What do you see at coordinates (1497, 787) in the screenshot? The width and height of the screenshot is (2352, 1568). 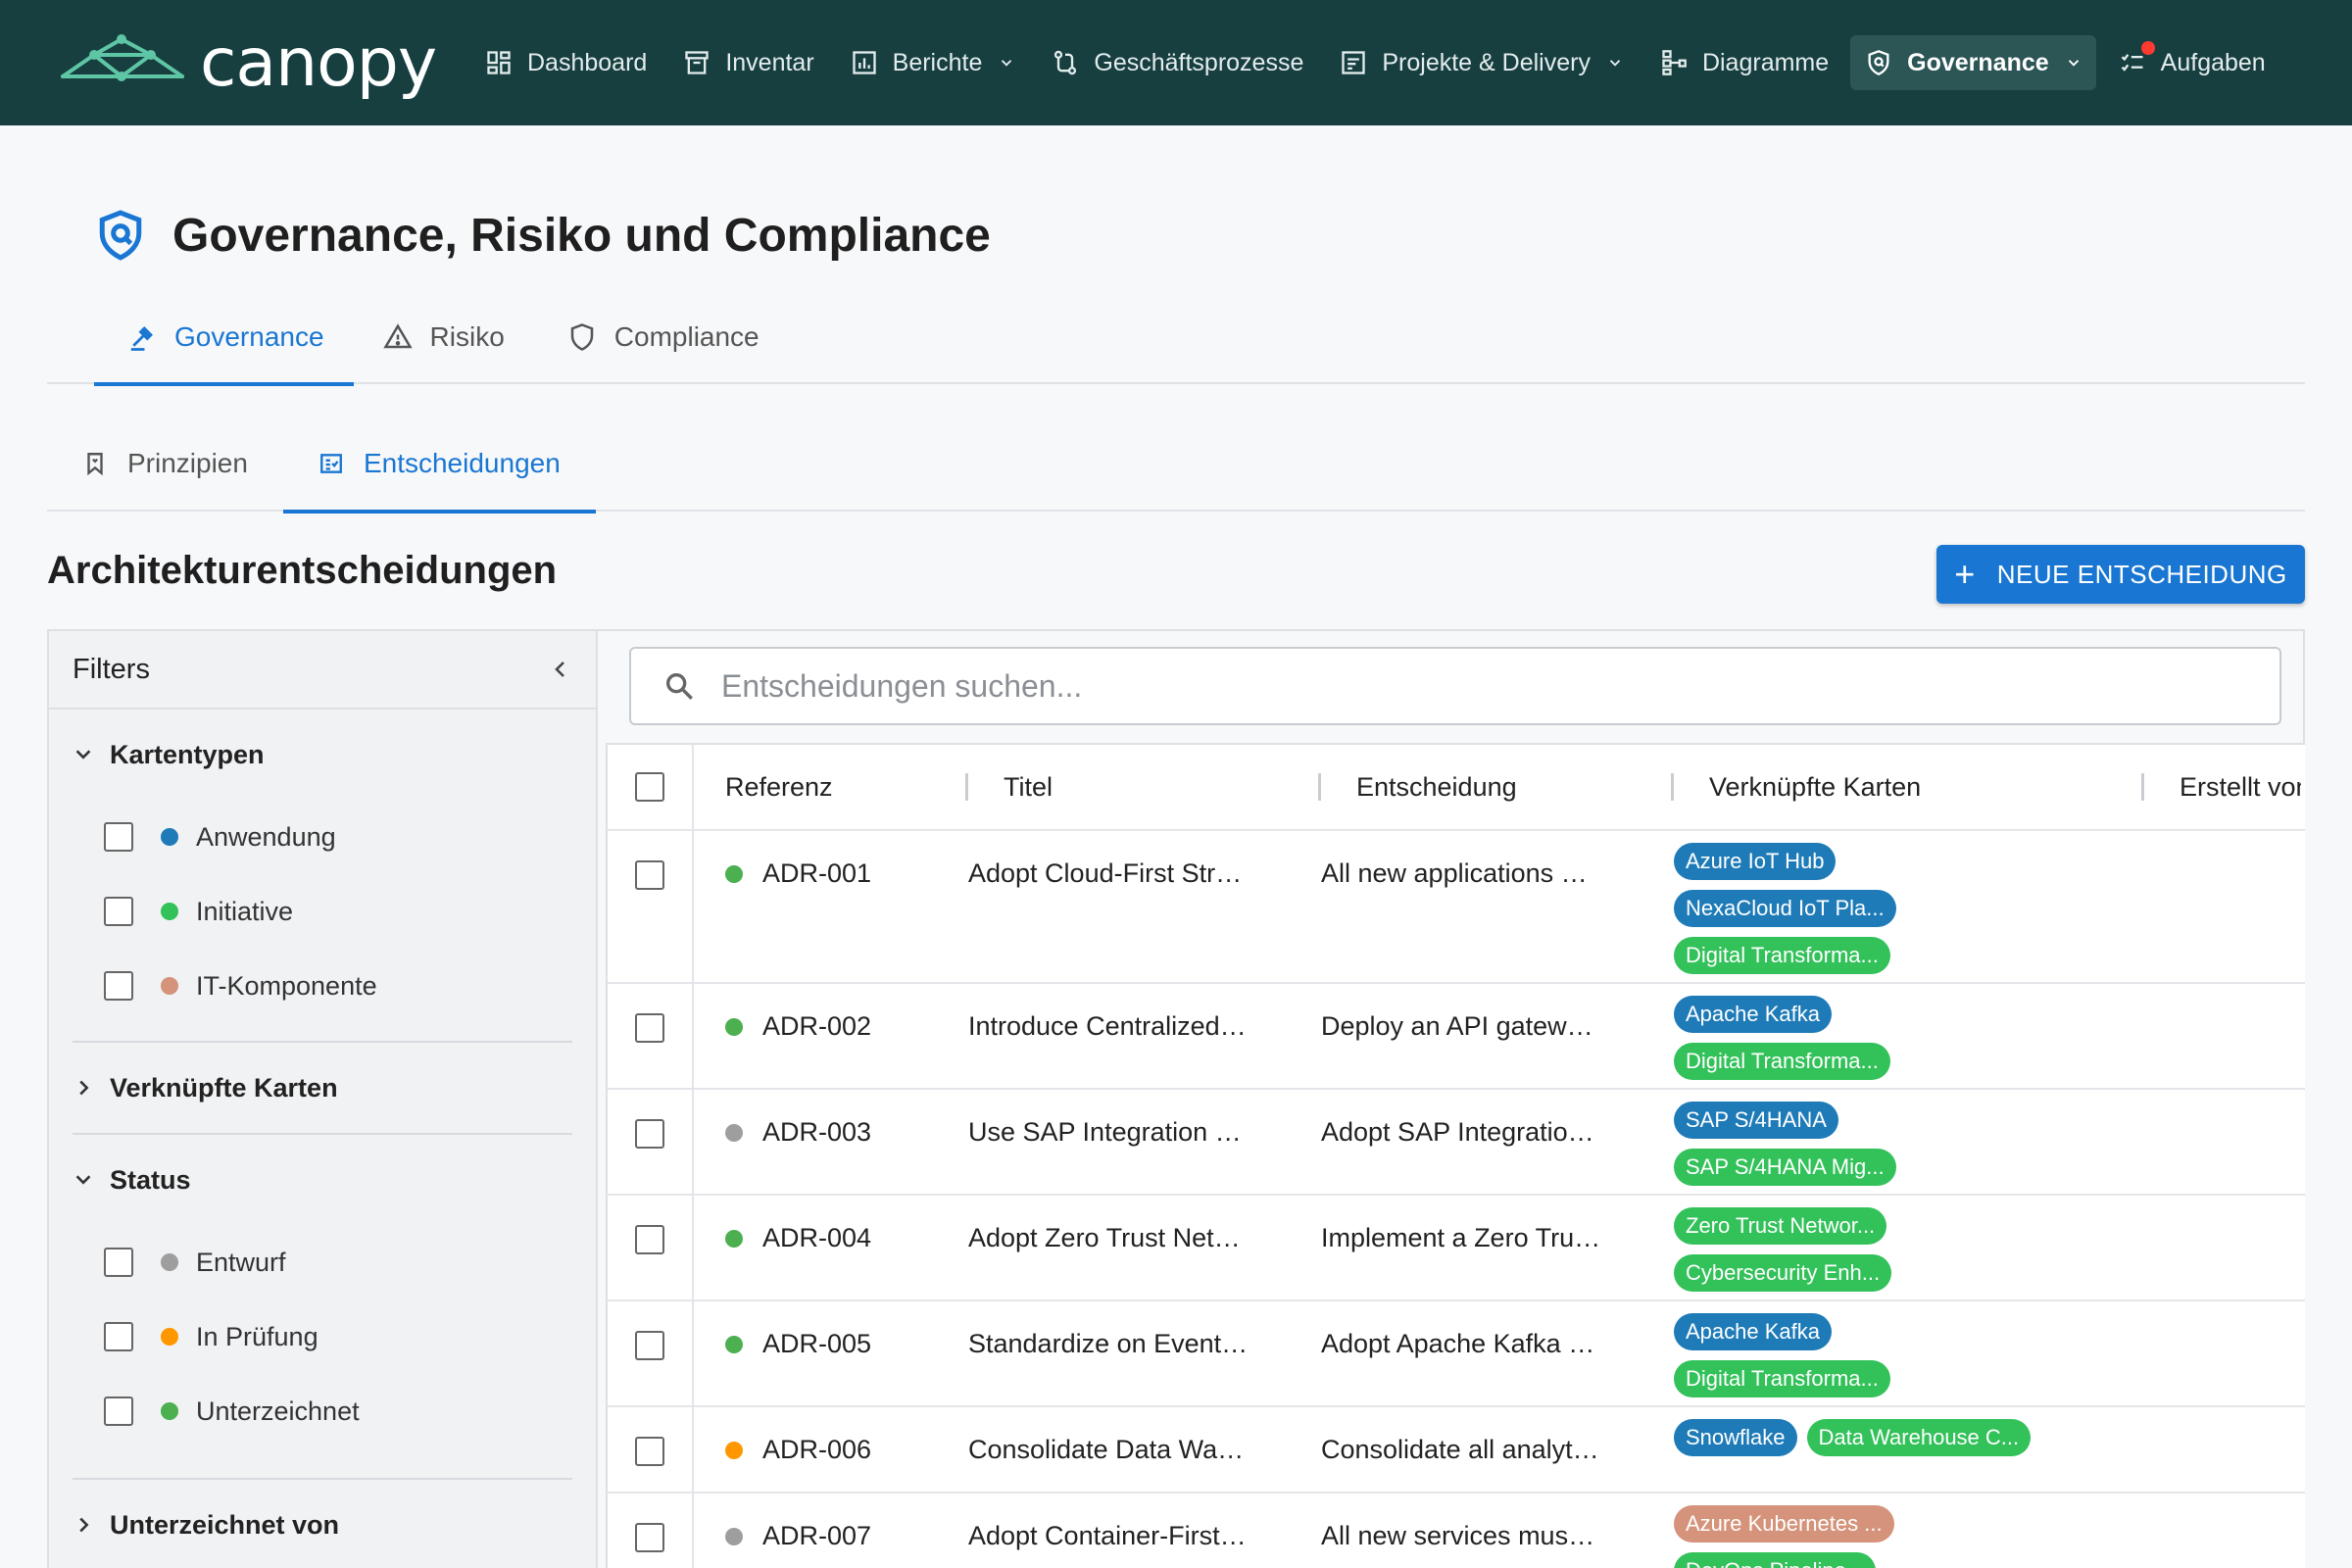 I see `column-header-entscheidung: Entscheidung` at bounding box center [1497, 787].